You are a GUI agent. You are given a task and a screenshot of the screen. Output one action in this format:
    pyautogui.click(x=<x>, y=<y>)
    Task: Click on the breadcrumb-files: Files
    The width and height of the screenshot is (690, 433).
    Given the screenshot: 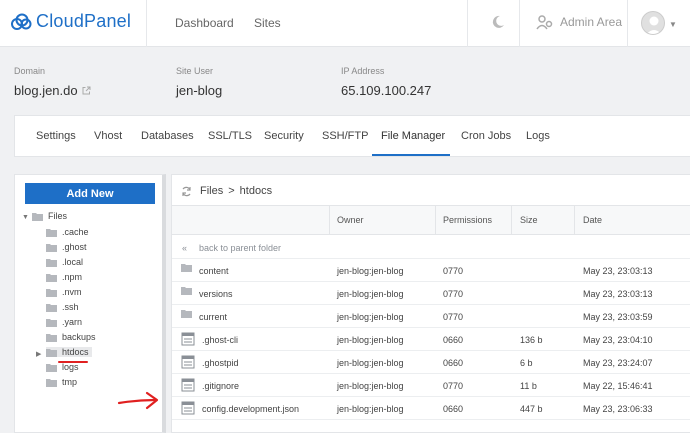 What is the action you would take?
    pyautogui.click(x=211, y=191)
    